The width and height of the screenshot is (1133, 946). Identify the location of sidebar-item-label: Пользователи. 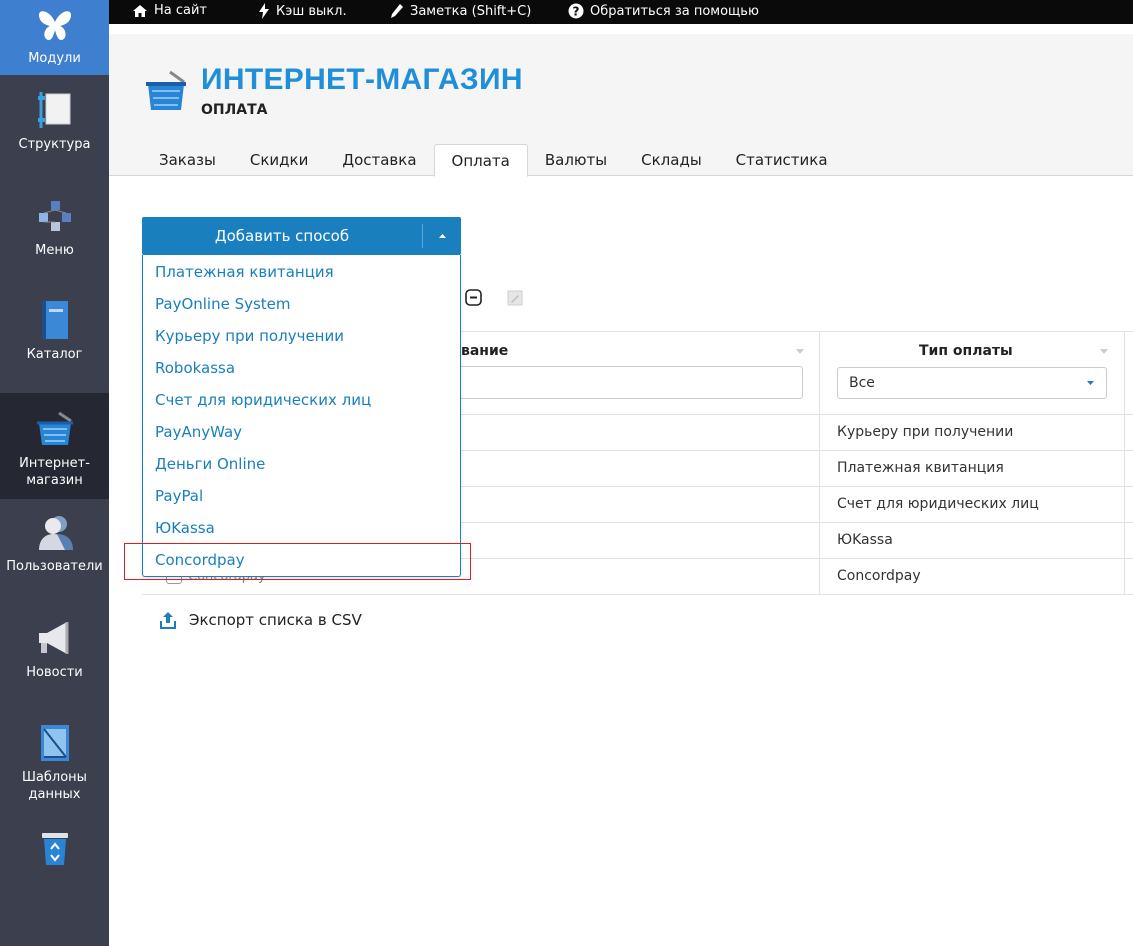
(54, 566).